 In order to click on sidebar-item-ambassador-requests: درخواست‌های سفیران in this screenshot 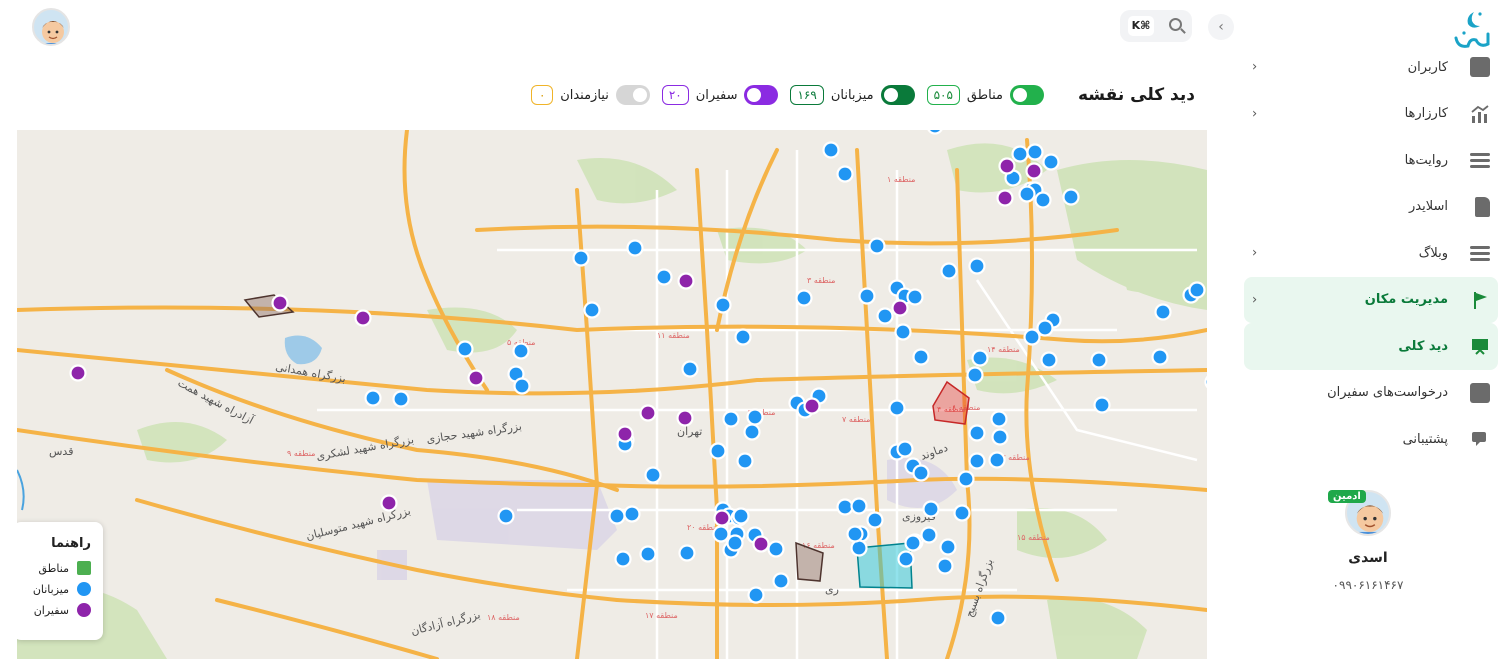, I will do `click(1371, 393)`.